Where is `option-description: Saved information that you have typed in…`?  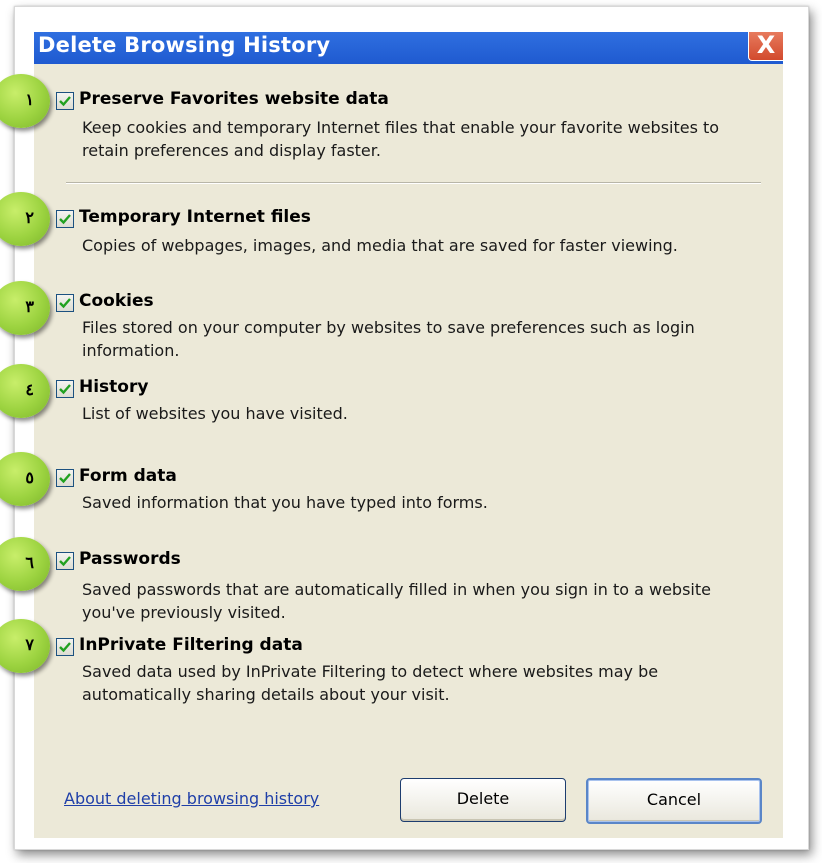 option-description: Saved information that you have typed in… is located at coordinates (285, 502).